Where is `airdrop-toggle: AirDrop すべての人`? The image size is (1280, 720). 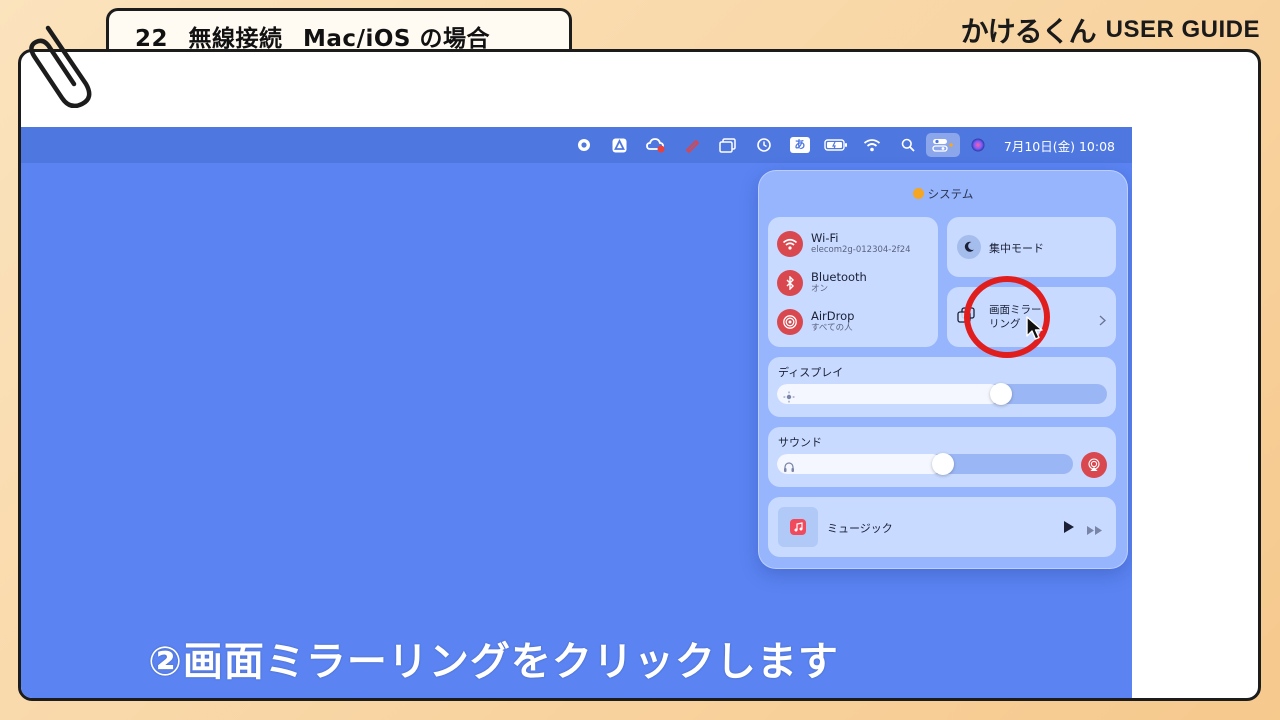
airdrop-toggle: AirDrop すべての人 is located at coordinates (815, 322).